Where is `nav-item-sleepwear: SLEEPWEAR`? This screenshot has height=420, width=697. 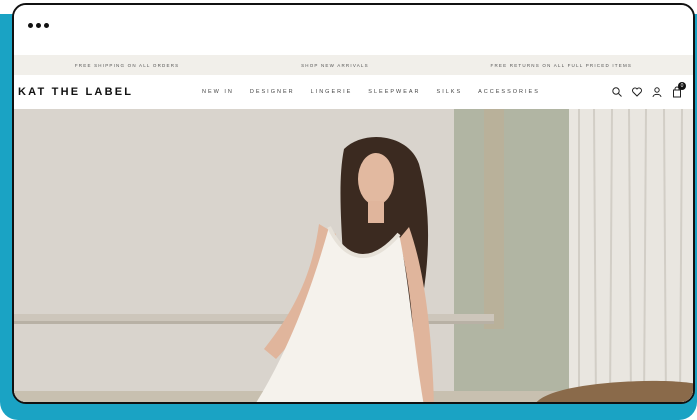
nav-item-sleepwear: SLEEPWEAR is located at coordinates (394, 92).